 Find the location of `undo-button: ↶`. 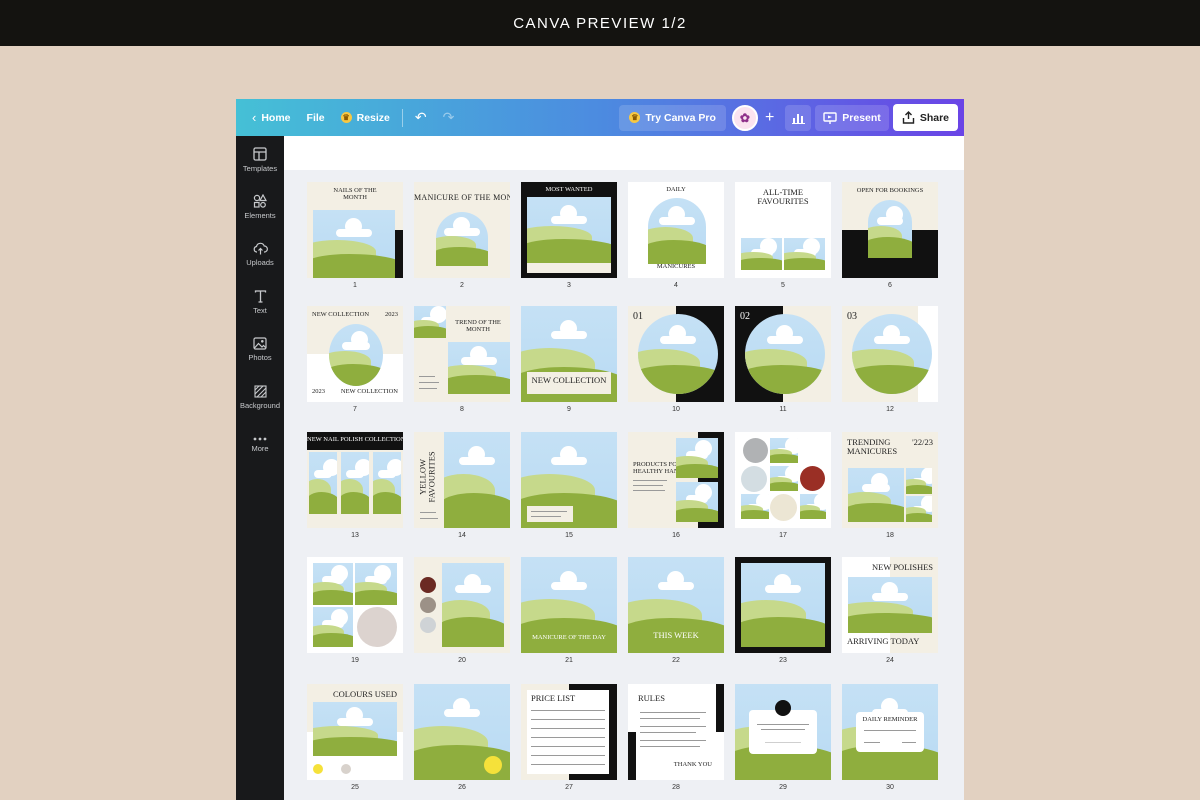

undo-button: ↶ is located at coordinates (421, 118).